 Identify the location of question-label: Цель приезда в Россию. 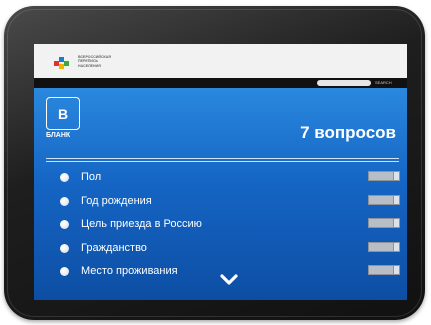
(141, 224).